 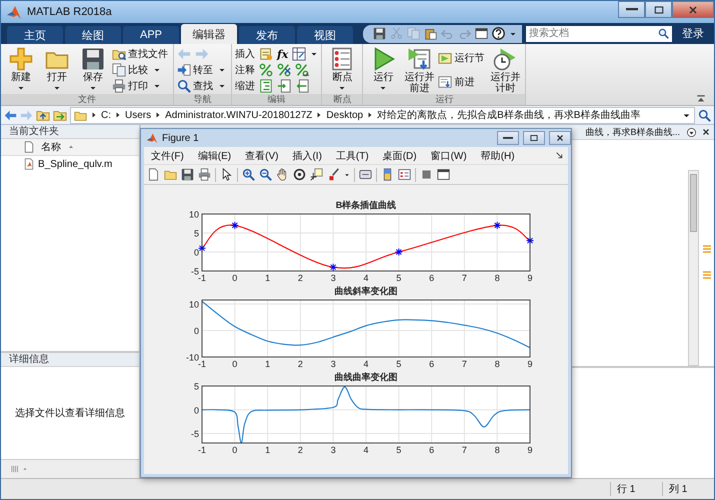 What do you see at coordinates (300, 278) in the screenshot?
I see `tick-label: 2` at bounding box center [300, 278].